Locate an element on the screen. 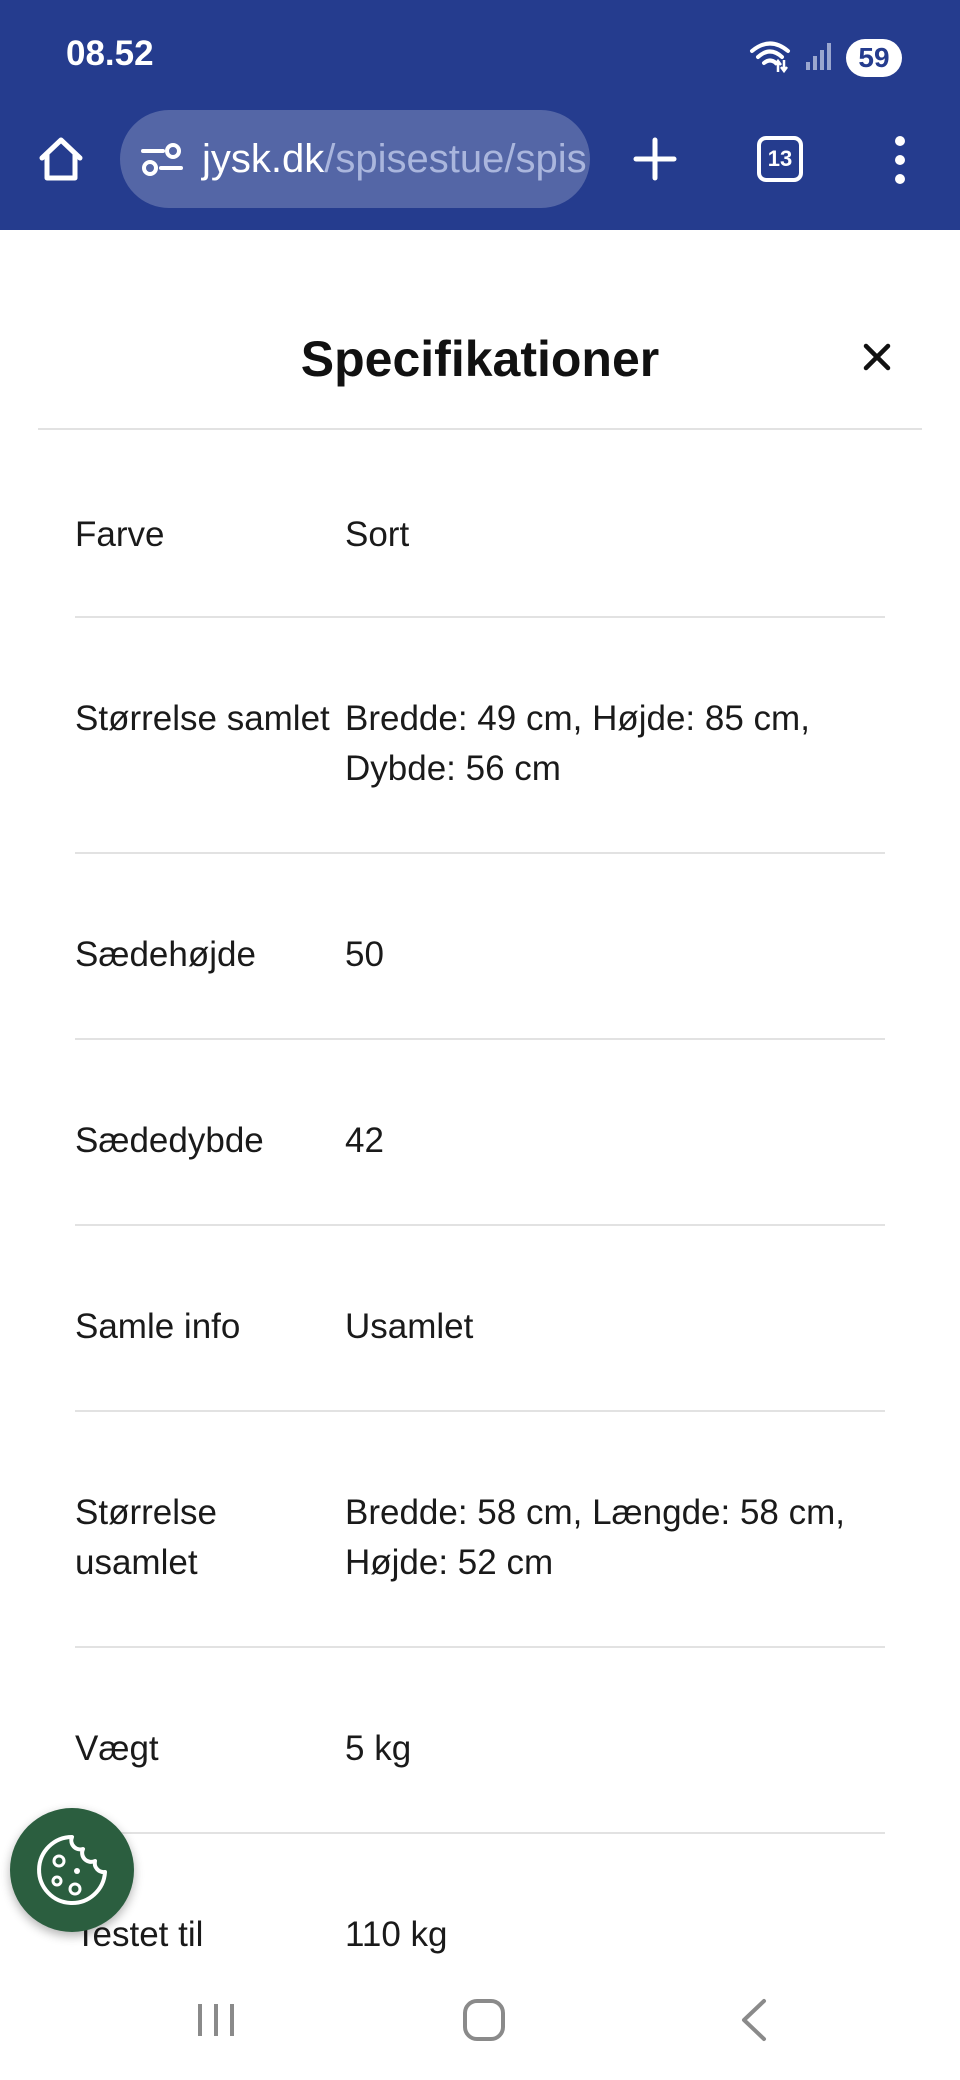  url-path: /spisestue/spis is located at coordinates (455, 158).